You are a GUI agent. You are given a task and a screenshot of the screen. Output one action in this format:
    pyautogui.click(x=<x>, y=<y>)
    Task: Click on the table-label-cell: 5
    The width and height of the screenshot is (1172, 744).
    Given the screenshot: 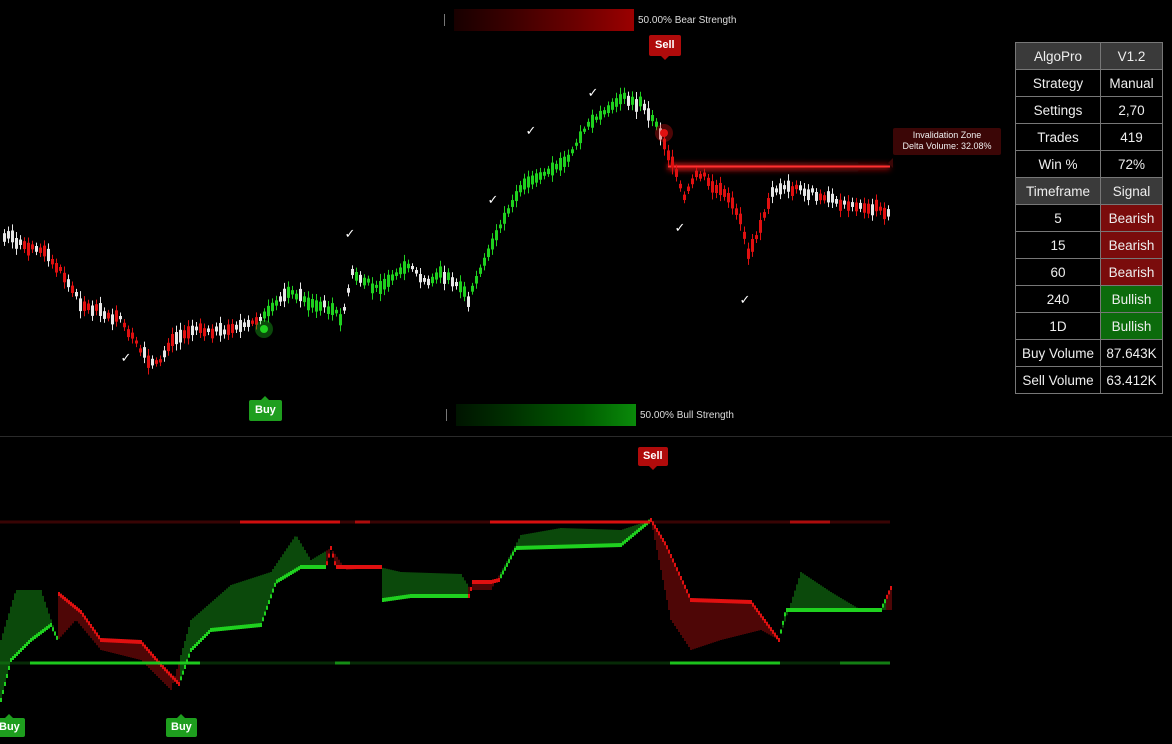 What is the action you would take?
    pyautogui.click(x=1058, y=218)
    